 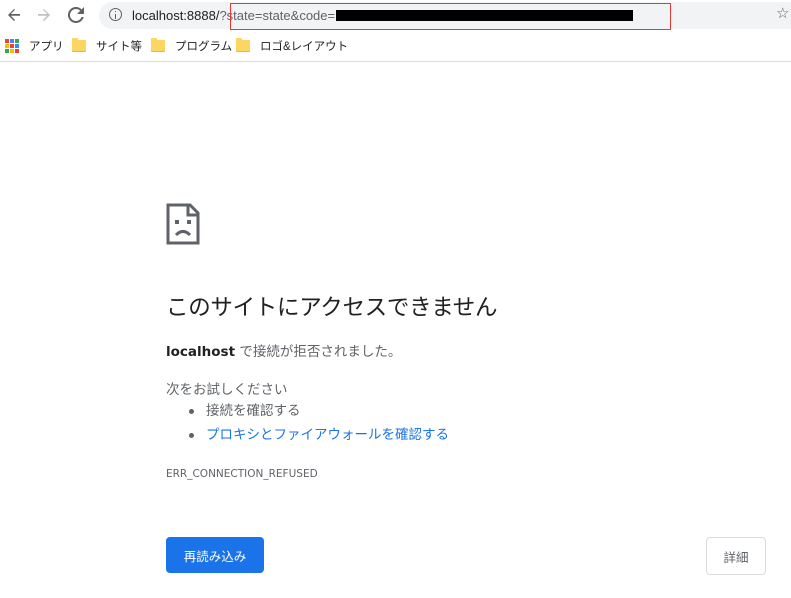 I want to click on bookmark-label: プログラム, so click(x=204, y=47).